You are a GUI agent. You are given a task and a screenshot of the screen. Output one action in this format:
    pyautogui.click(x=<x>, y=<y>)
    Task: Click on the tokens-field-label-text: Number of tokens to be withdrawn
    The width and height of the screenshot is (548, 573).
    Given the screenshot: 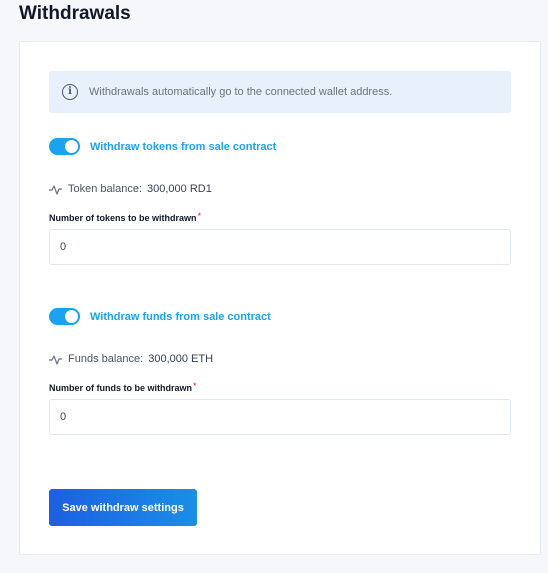 What is the action you would take?
    pyautogui.click(x=123, y=218)
    